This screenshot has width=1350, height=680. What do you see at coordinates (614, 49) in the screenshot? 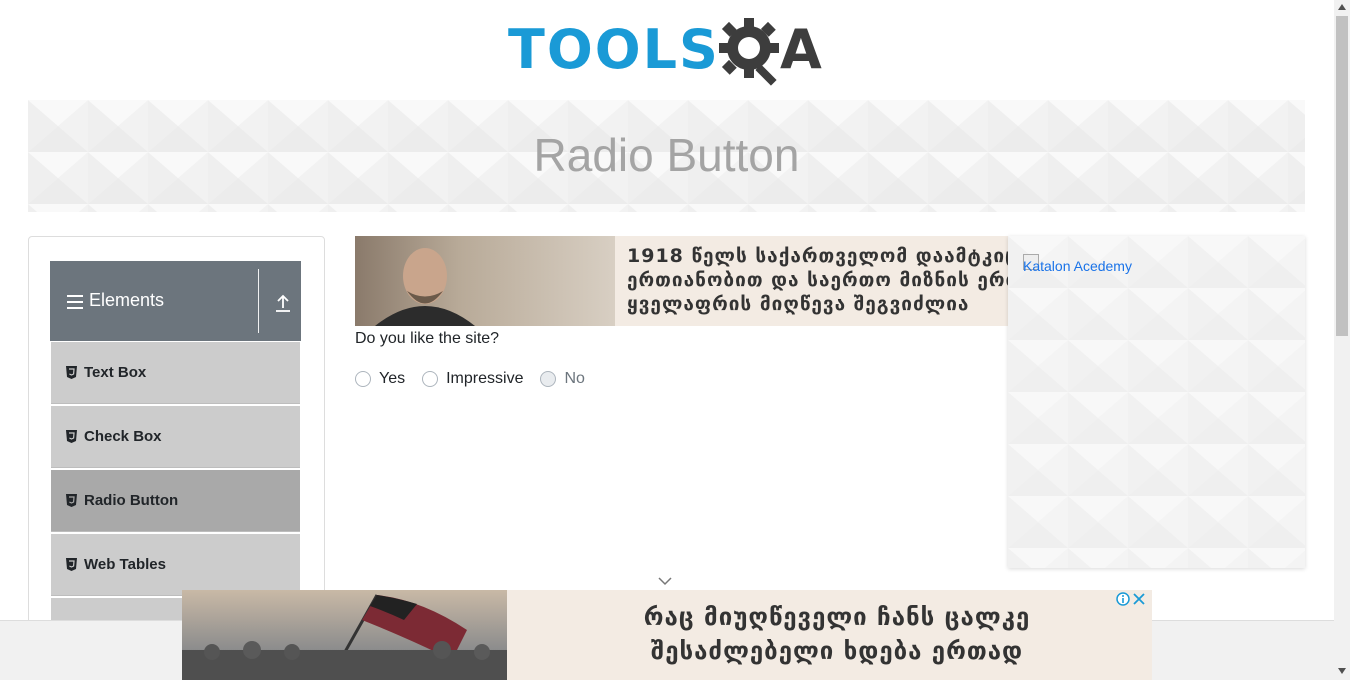
I see `logo-text-tools: TOOLS` at bounding box center [614, 49].